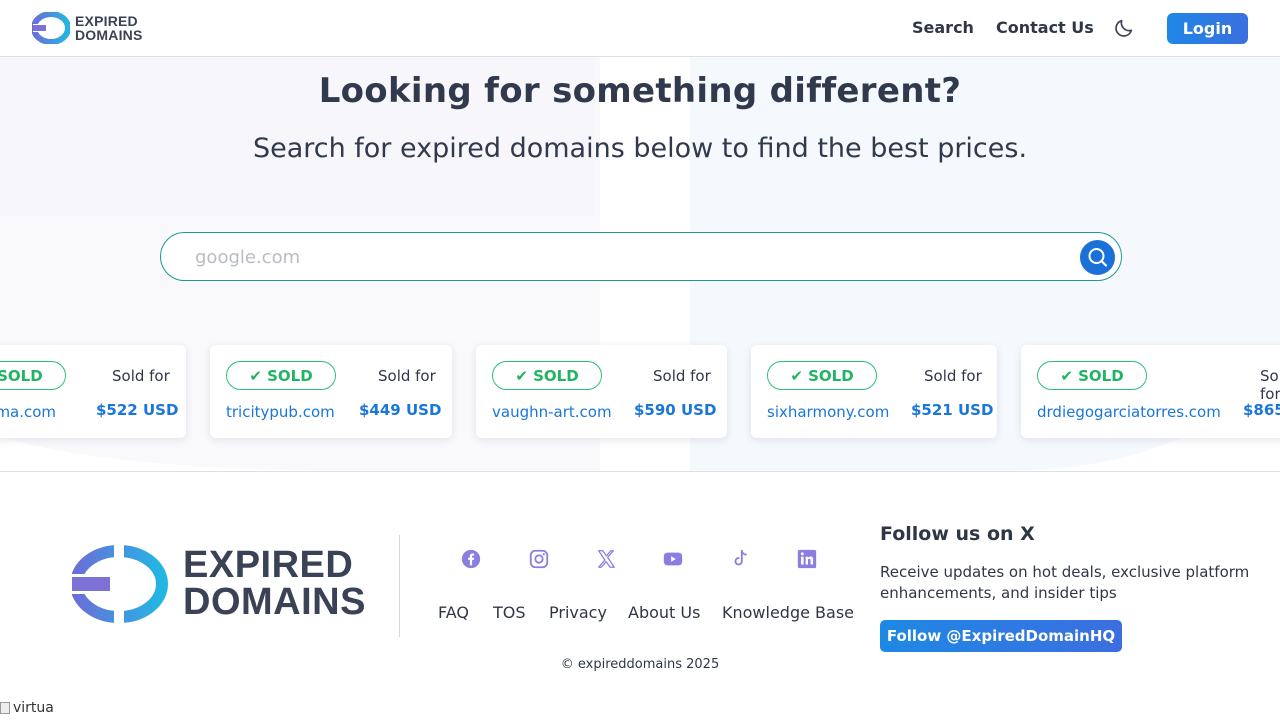  Describe the element at coordinates (28, 412) in the screenshot. I see `sold-domain-link: connma.com` at that location.